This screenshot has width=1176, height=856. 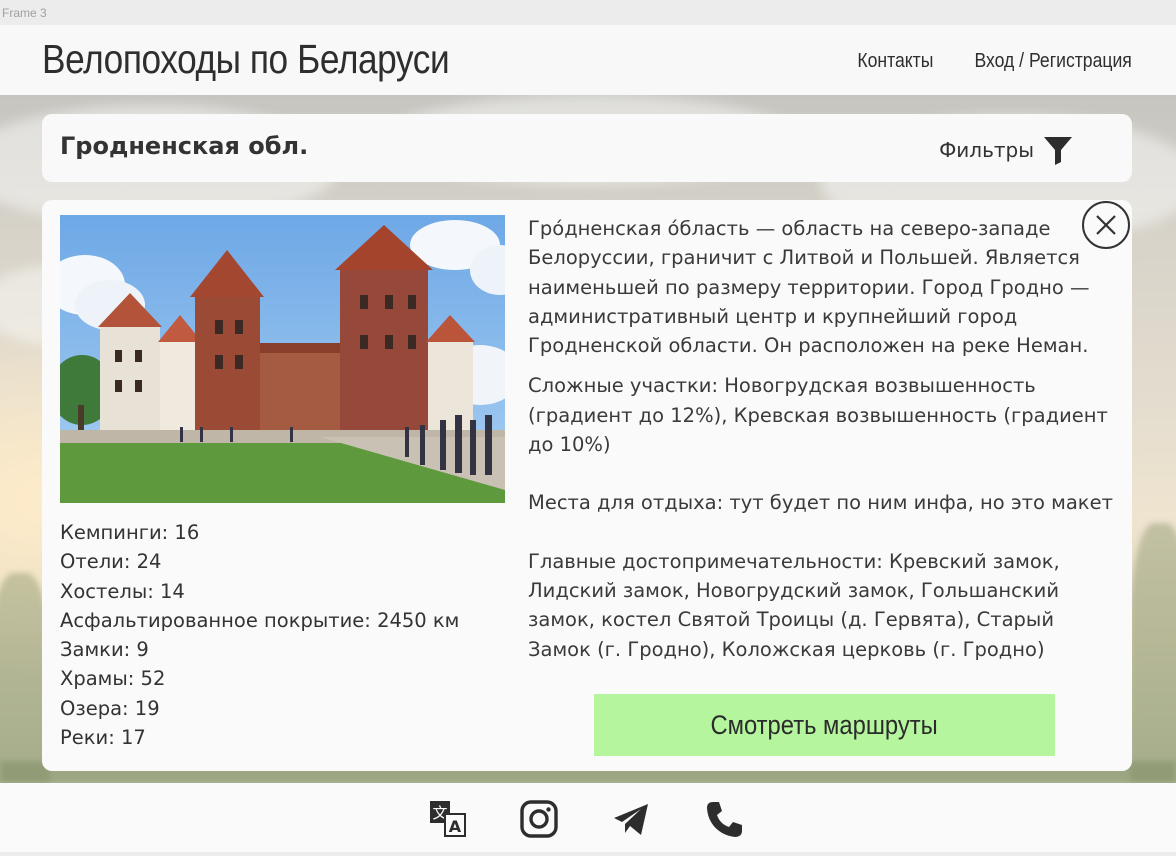 What do you see at coordinates (895, 61) in the screenshot?
I see `nav-contacts-link: Контакты` at bounding box center [895, 61].